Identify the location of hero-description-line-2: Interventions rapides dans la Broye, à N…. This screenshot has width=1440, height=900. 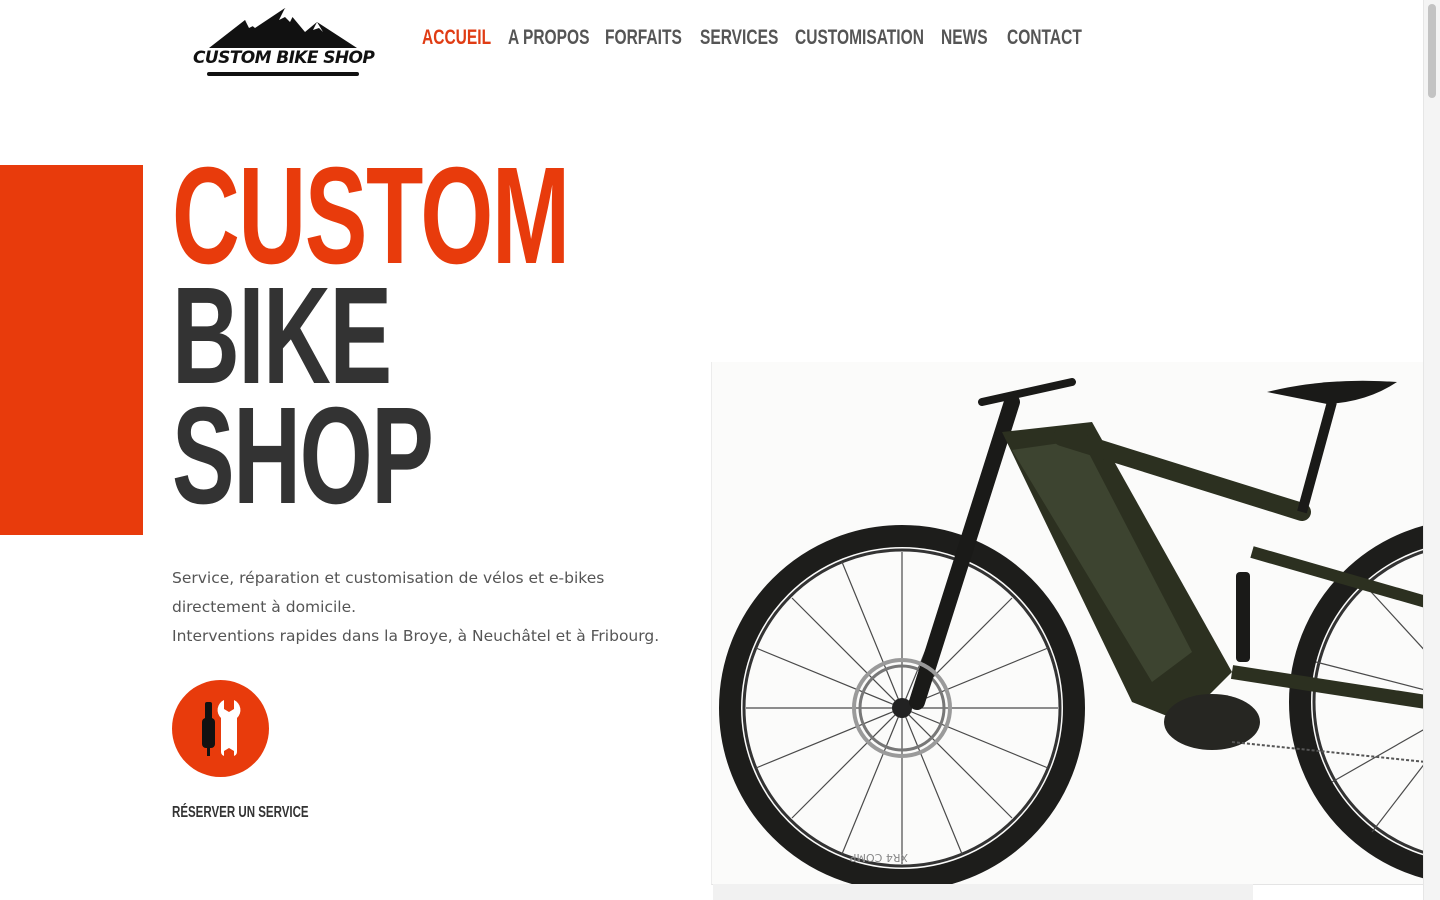
(416, 636).